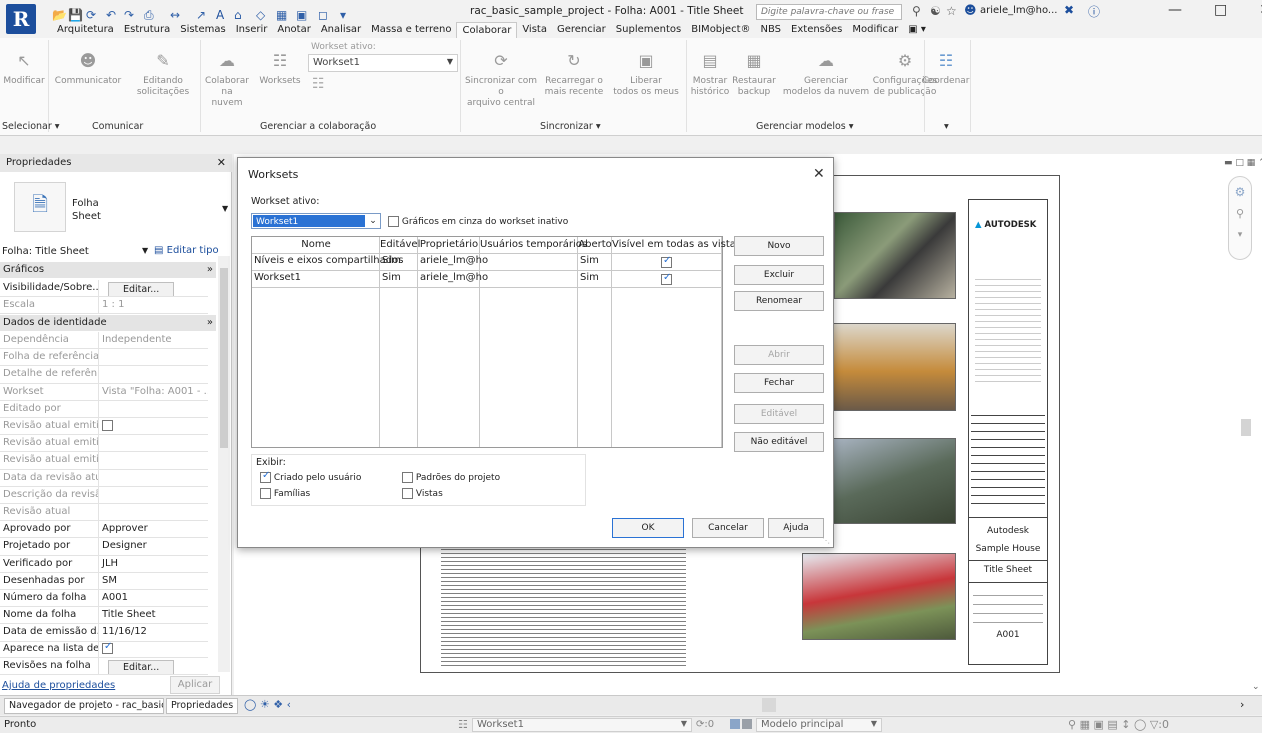 This screenshot has width=1262, height=733. What do you see at coordinates (224, 358) in the screenshot?
I see `scroll-thumb` at bounding box center [224, 358].